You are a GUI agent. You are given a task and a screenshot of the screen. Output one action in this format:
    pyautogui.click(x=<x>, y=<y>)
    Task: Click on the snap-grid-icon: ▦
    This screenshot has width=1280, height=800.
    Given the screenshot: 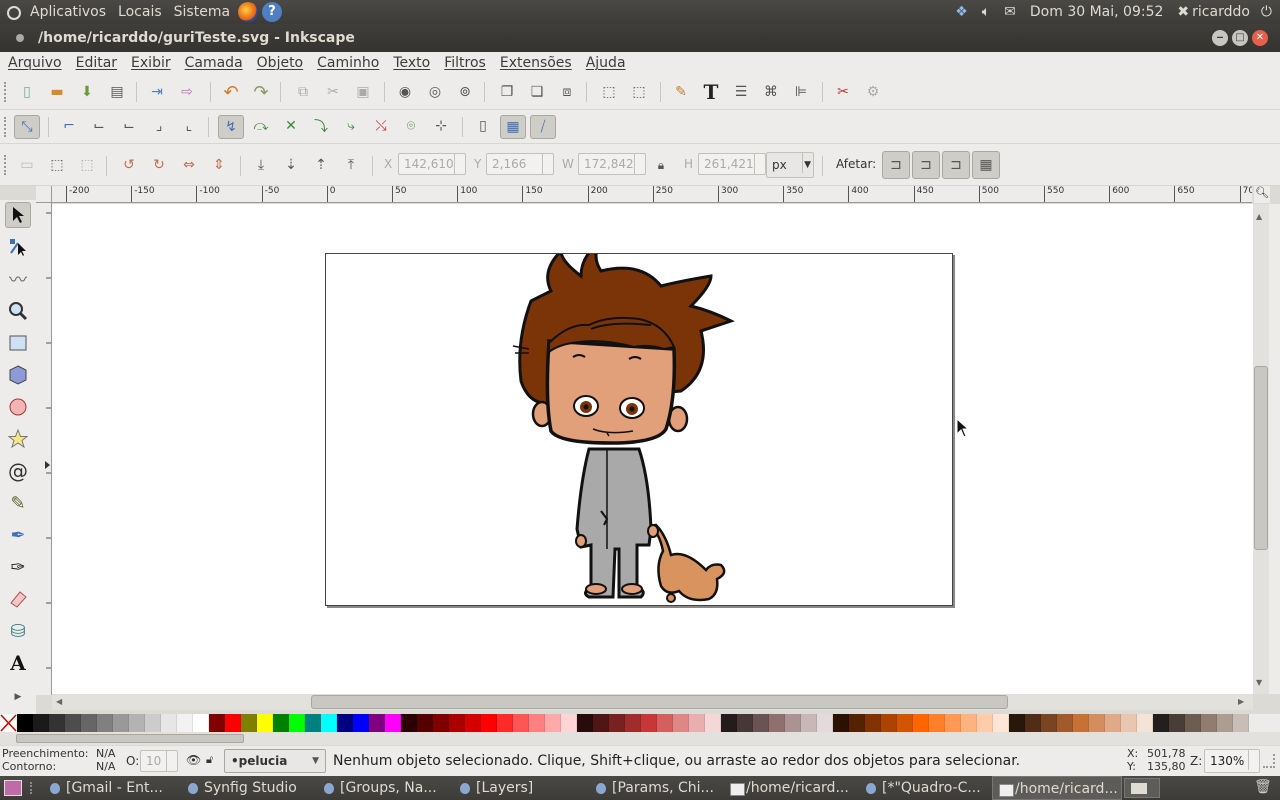 What is the action you would take?
    pyautogui.click(x=513, y=127)
    